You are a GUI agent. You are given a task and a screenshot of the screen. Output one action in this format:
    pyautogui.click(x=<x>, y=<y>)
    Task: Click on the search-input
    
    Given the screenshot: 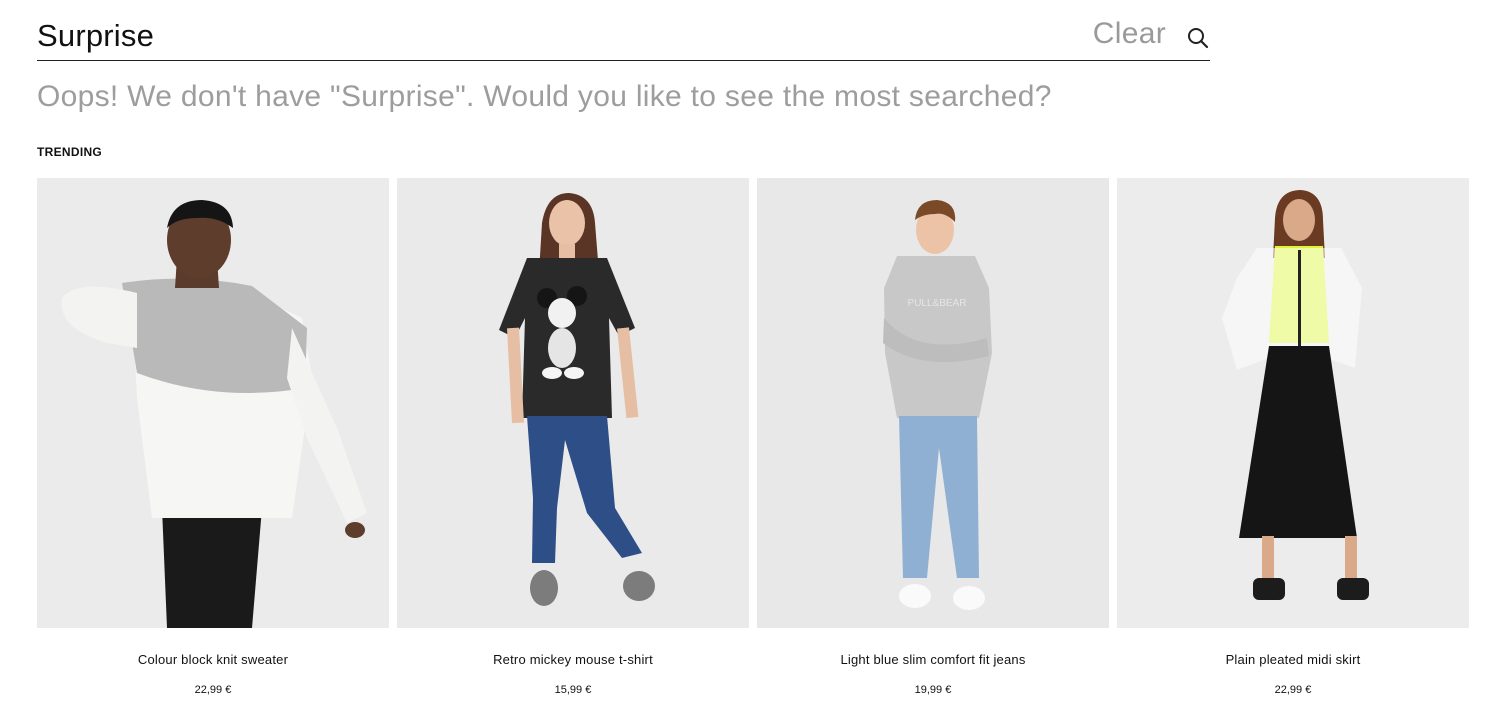 What is the action you would take?
    pyautogui.click(x=487, y=36)
    